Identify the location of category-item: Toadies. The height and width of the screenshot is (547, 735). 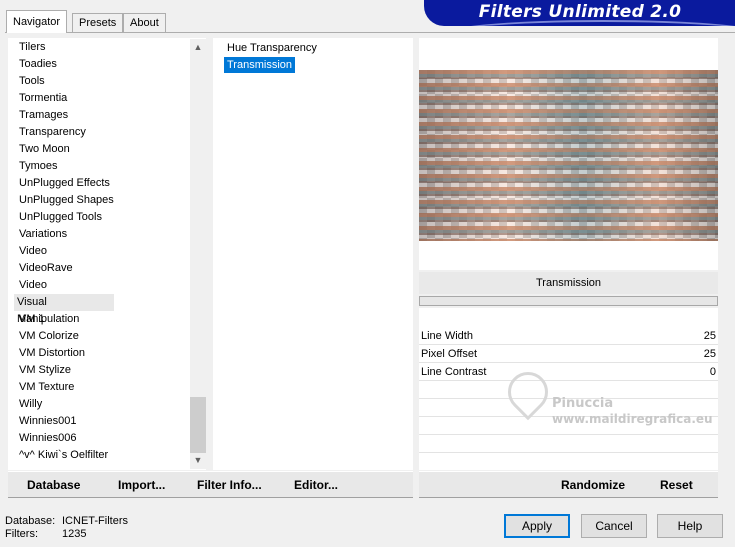
(38, 64).